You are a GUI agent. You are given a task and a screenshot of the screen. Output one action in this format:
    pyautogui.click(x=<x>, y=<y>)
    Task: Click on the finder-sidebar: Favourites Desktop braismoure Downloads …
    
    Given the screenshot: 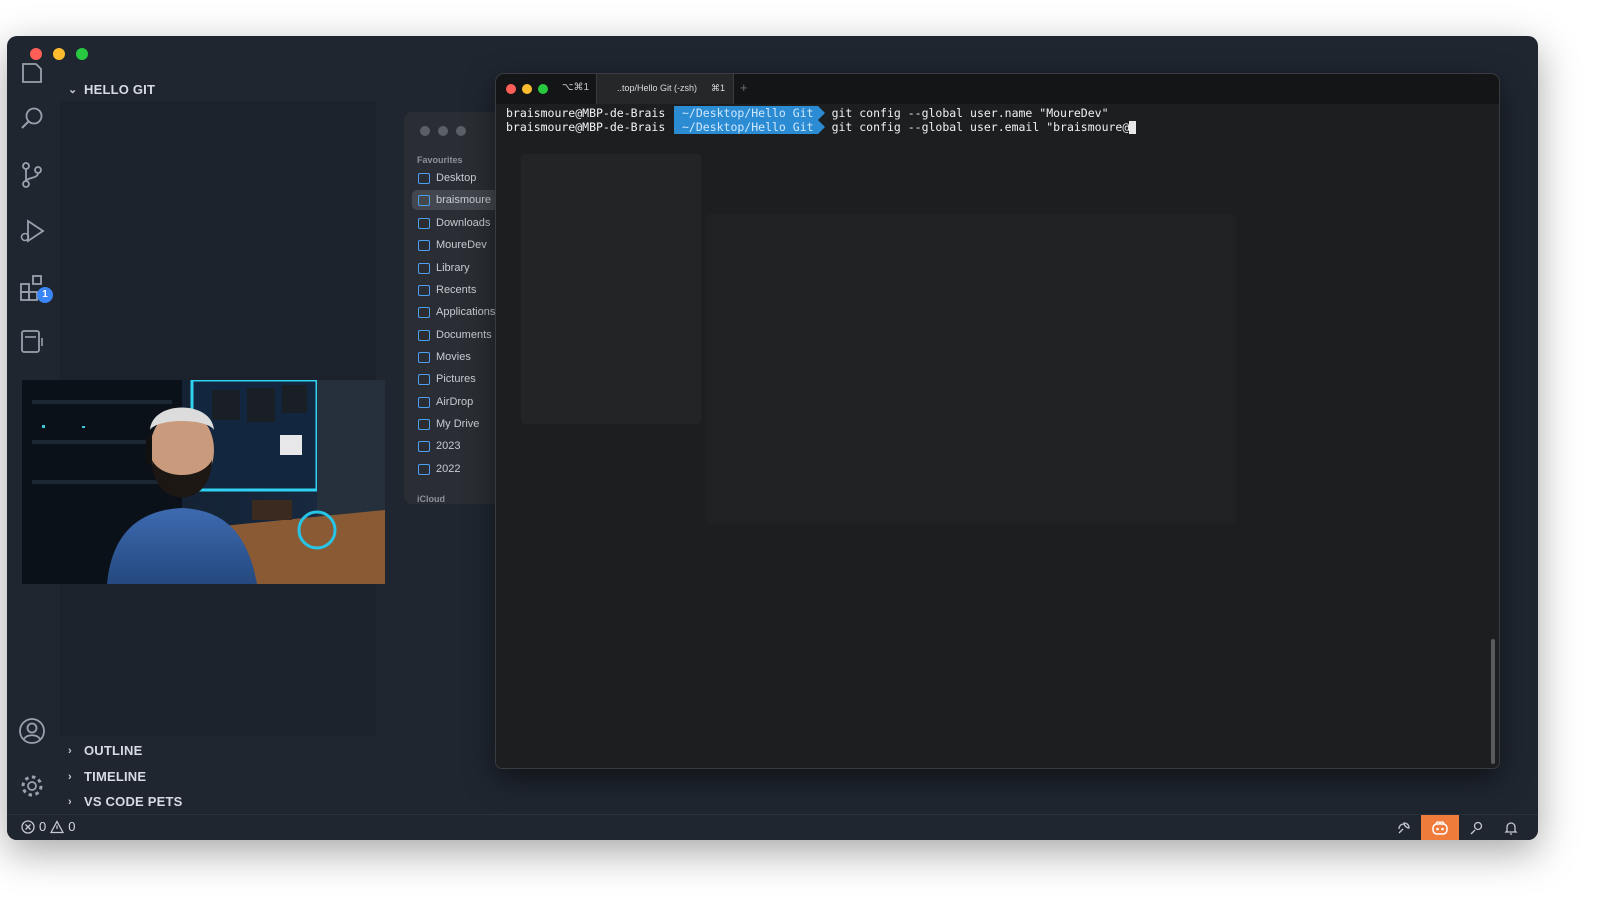 What is the action you would take?
    pyautogui.click(x=454, y=308)
    